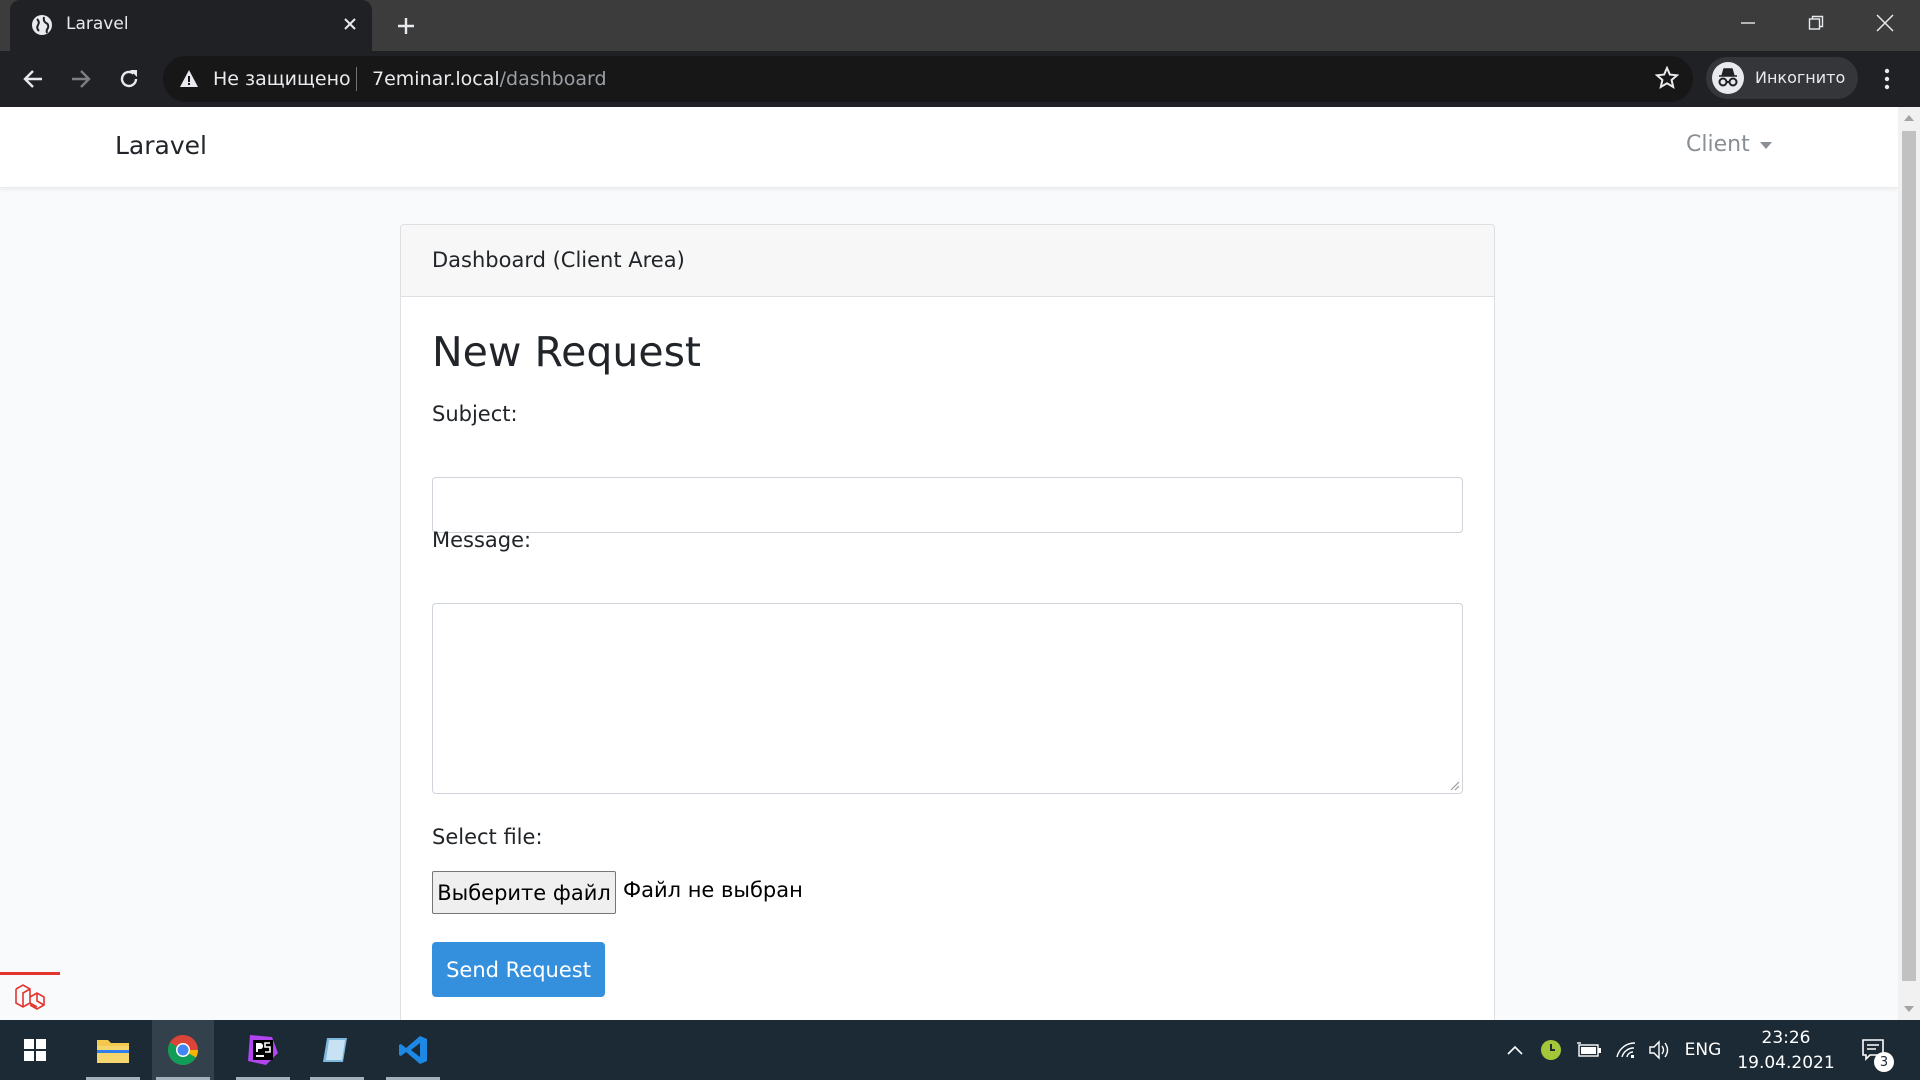  What do you see at coordinates (1551, 1050) in the screenshot?
I see `clock-app-icon` at bounding box center [1551, 1050].